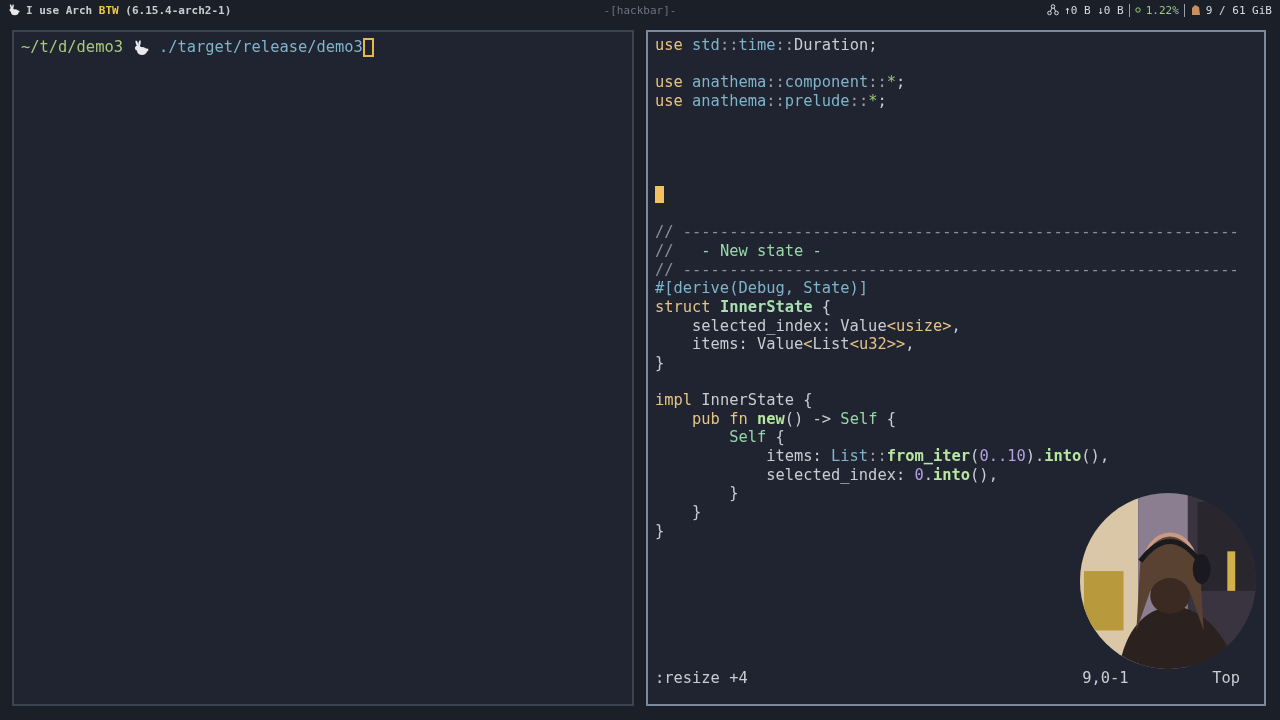 This screenshot has width=1280, height=720. Describe the element at coordinates (739, 251) in the screenshot. I see `code-line: // - New state -` at that location.